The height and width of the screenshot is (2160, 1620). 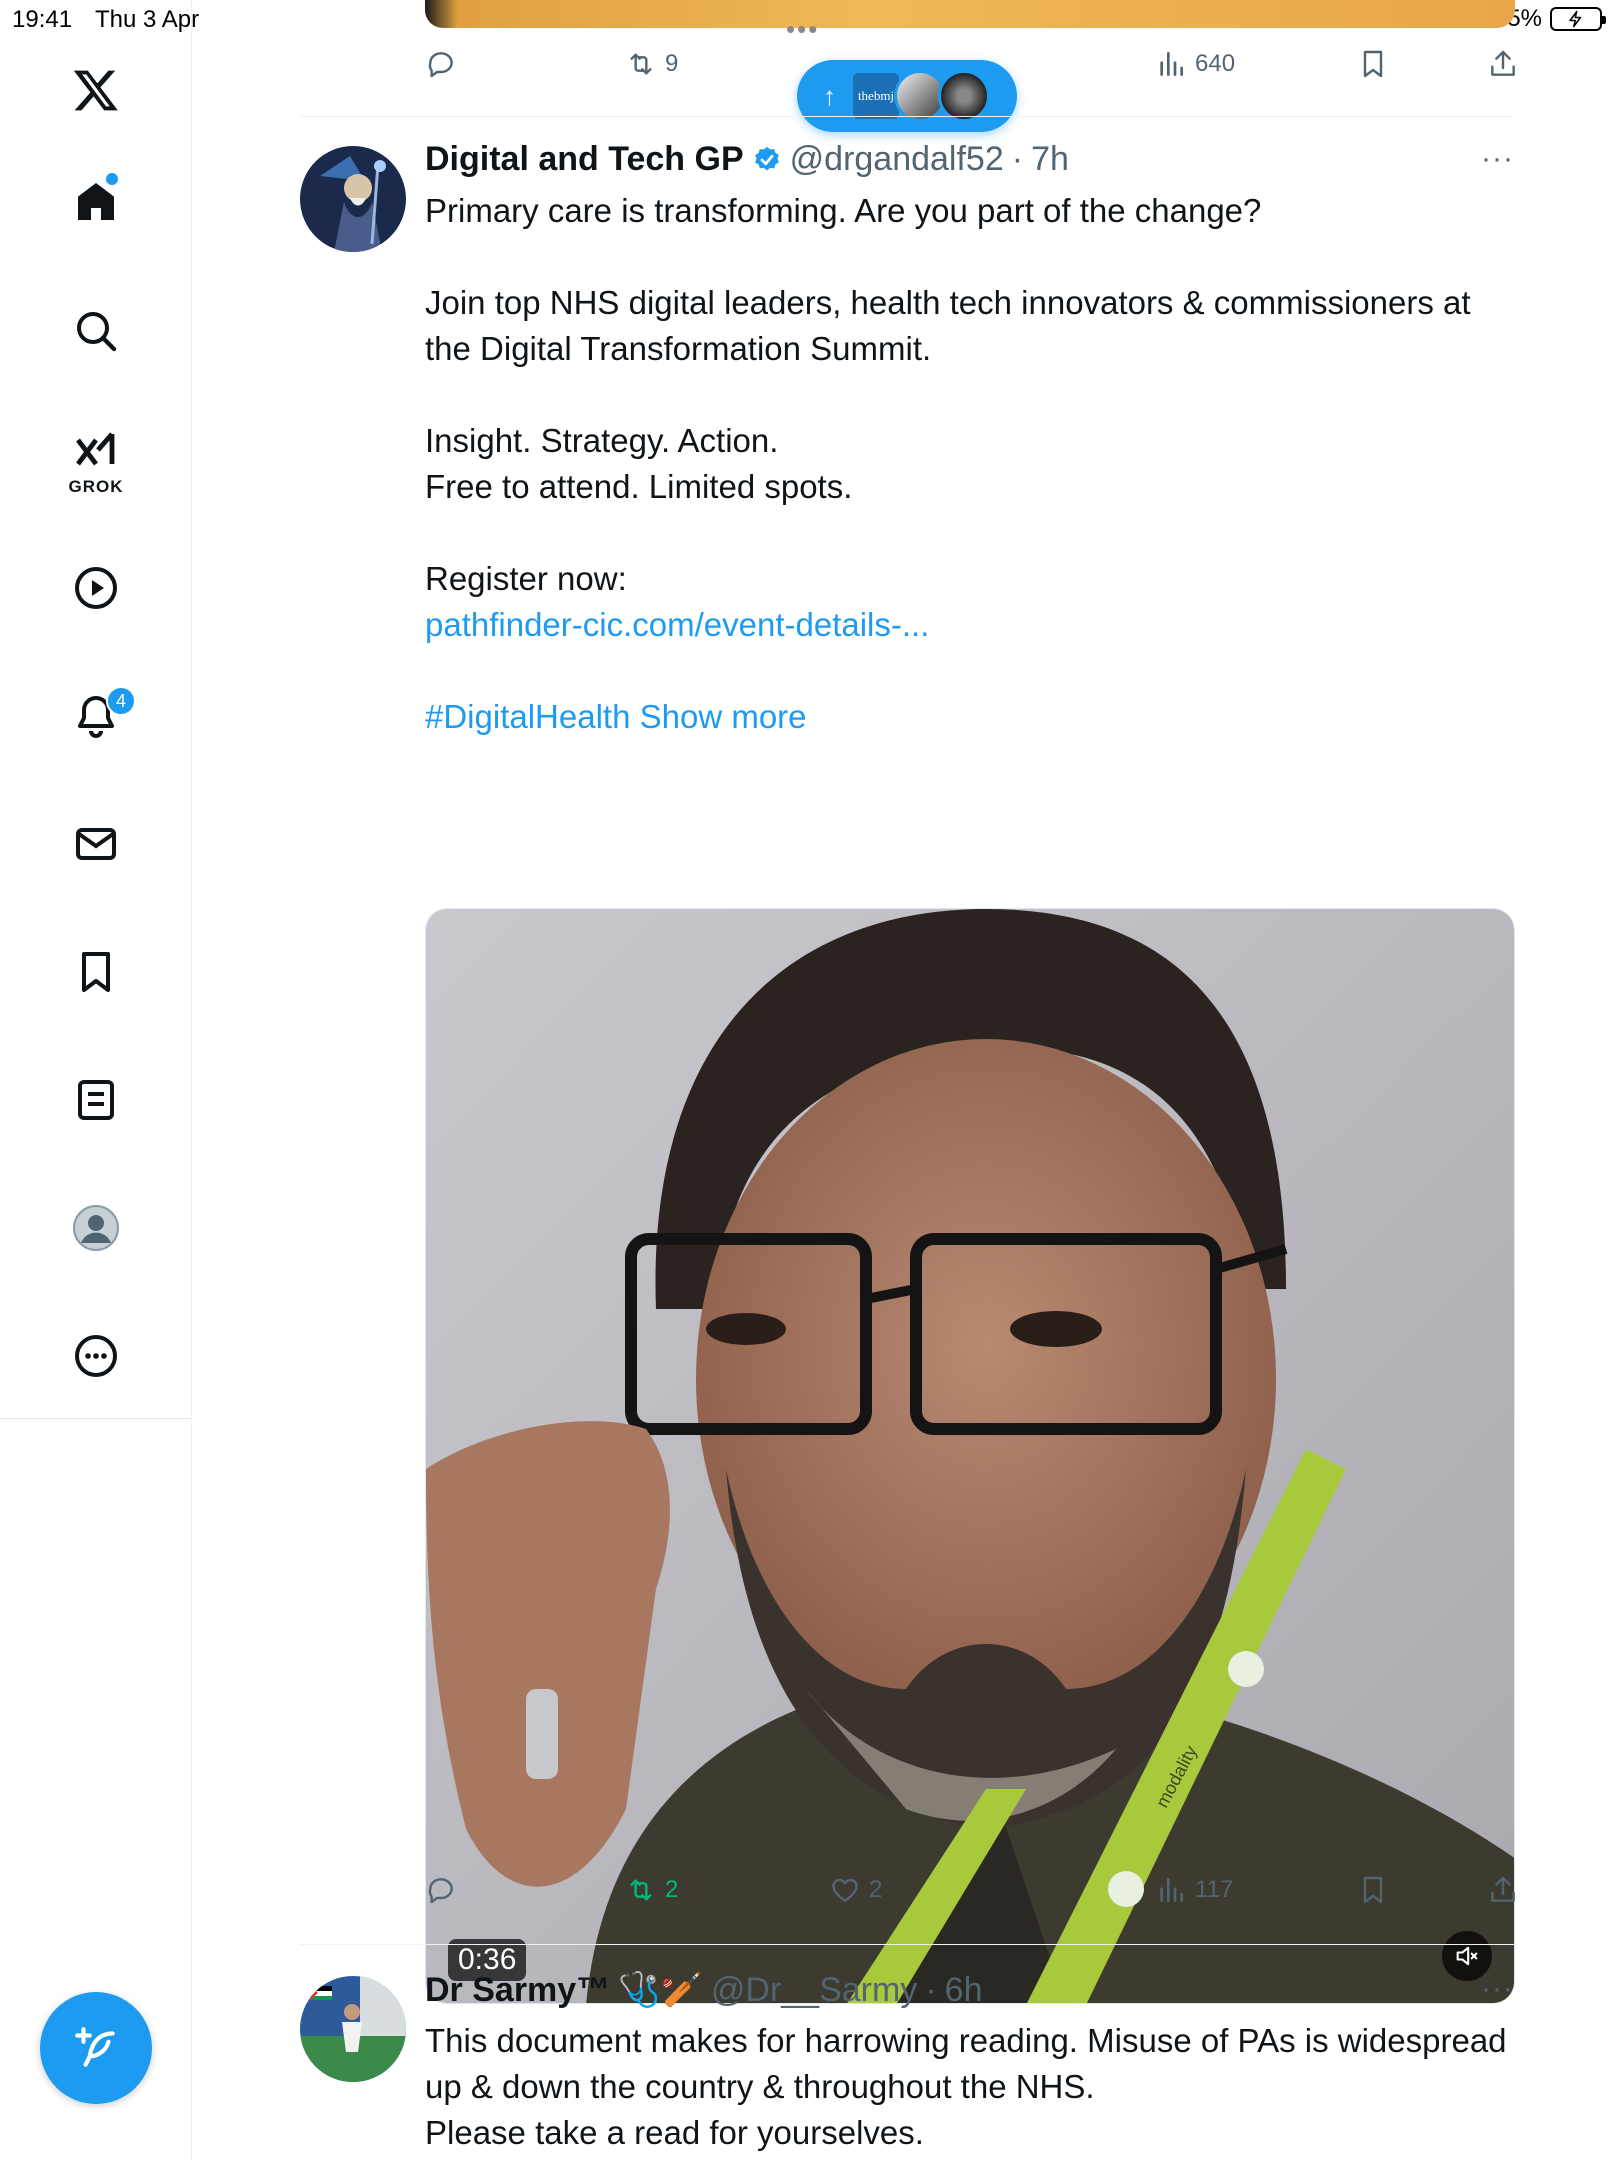 I want to click on show-more-link: Show more, so click(x=723, y=716).